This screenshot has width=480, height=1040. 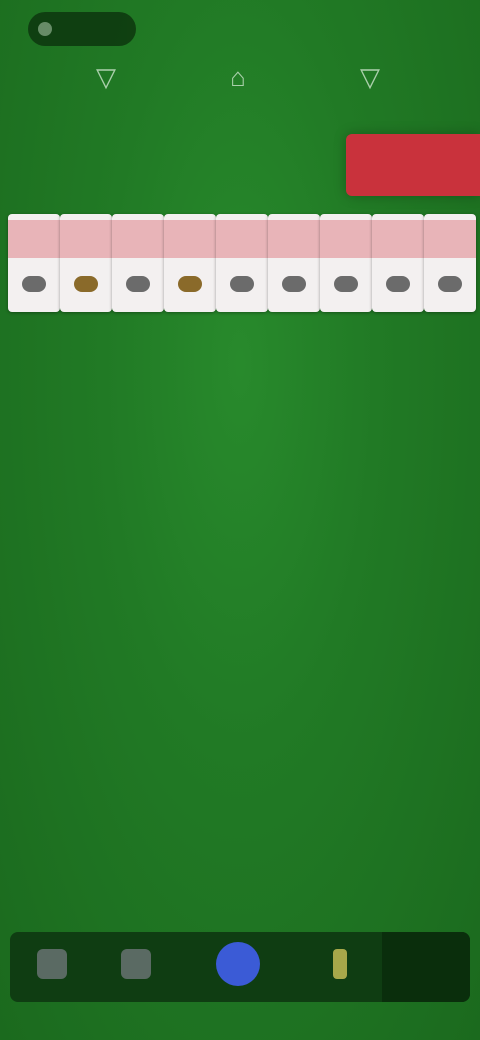 I want to click on back-icon, so click(x=45, y=29).